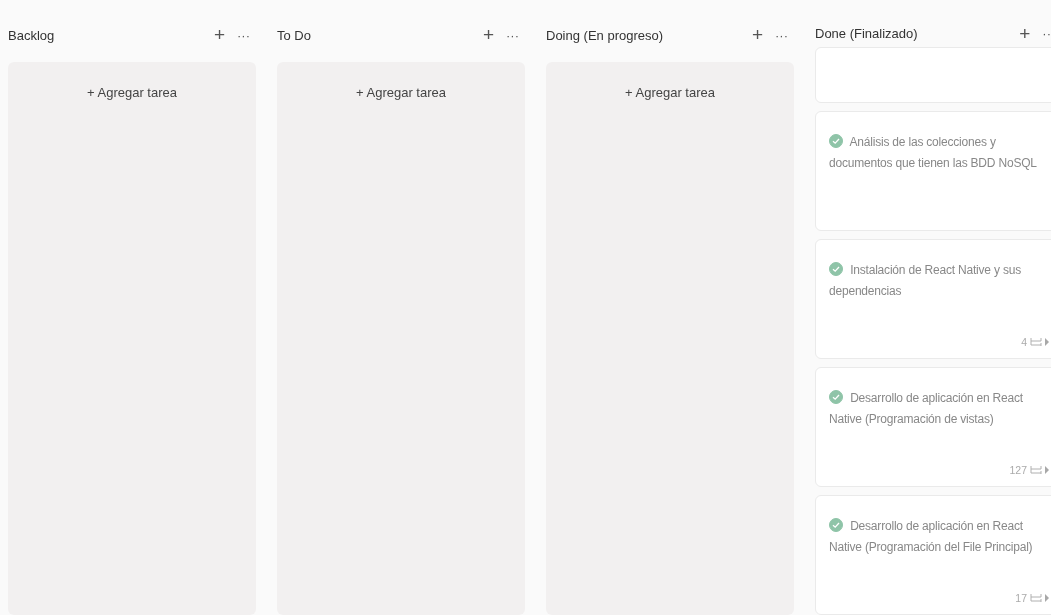 This screenshot has width=1051, height=615. What do you see at coordinates (867, 33) in the screenshot?
I see `column-title: Done (Finalizado)` at bounding box center [867, 33].